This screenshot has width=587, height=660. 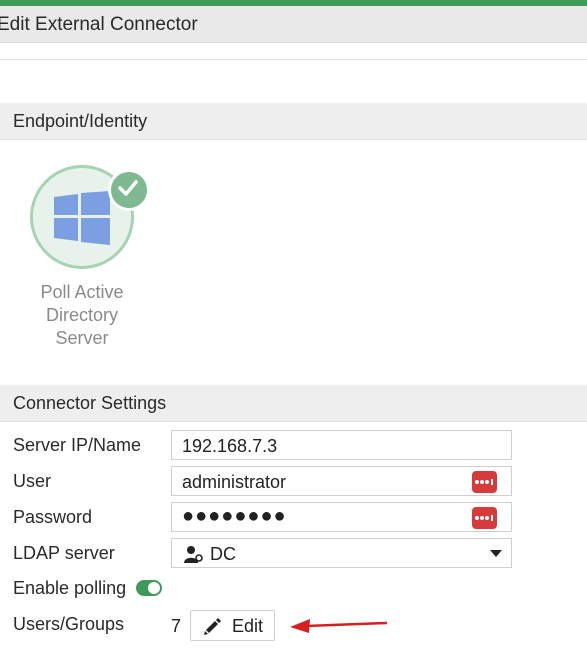 What do you see at coordinates (293, 59) in the screenshot?
I see `divider` at bounding box center [293, 59].